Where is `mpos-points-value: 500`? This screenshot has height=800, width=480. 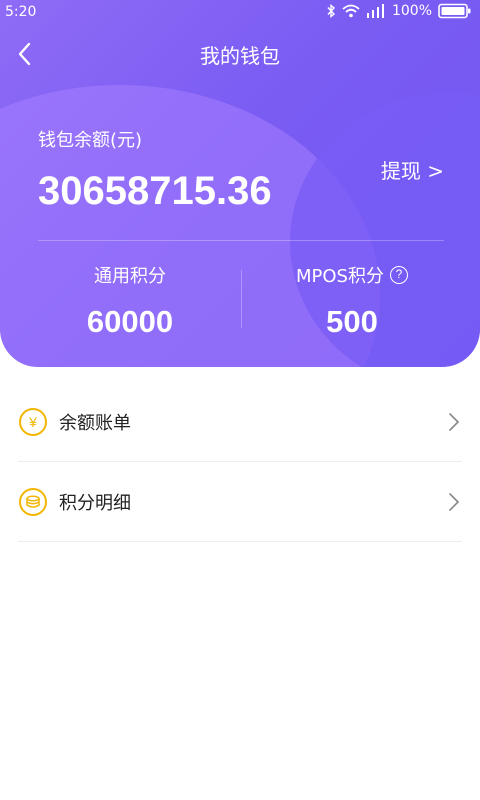 mpos-points-value: 500 is located at coordinates (352, 321).